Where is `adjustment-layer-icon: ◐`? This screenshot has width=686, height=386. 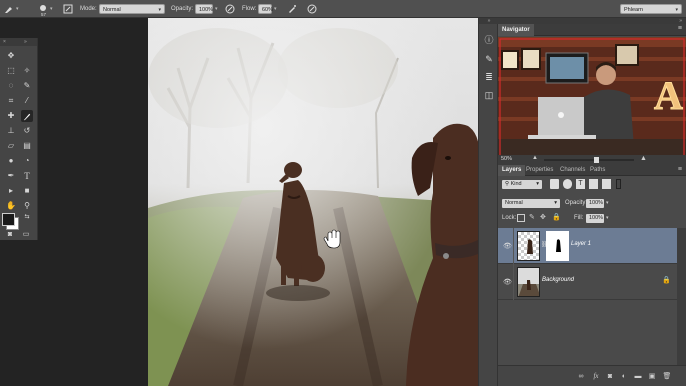
adjustment-layer-icon: ◐ is located at coordinates (624, 376).